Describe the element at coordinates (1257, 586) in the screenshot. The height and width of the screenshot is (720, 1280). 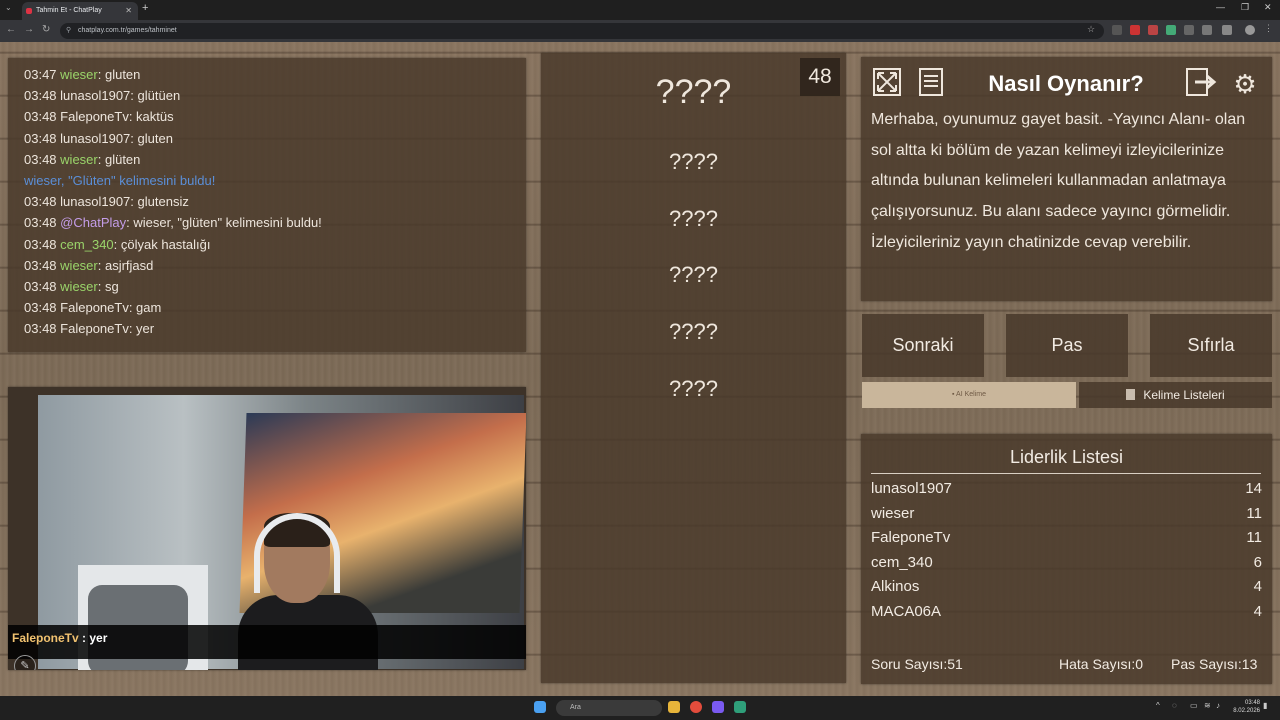
I see `player-score: 4` at that location.